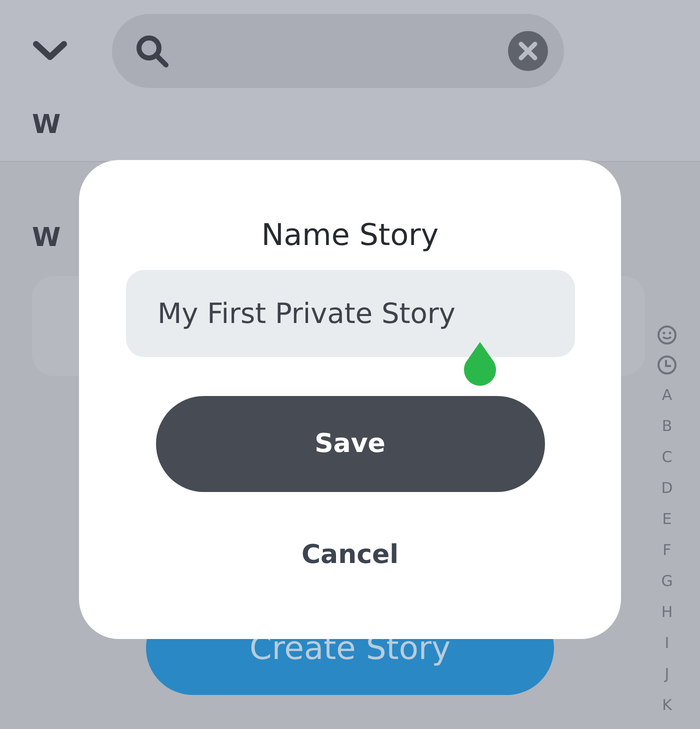 The height and width of the screenshot is (729, 700). I want to click on emoji-icon, so click(667, 335).